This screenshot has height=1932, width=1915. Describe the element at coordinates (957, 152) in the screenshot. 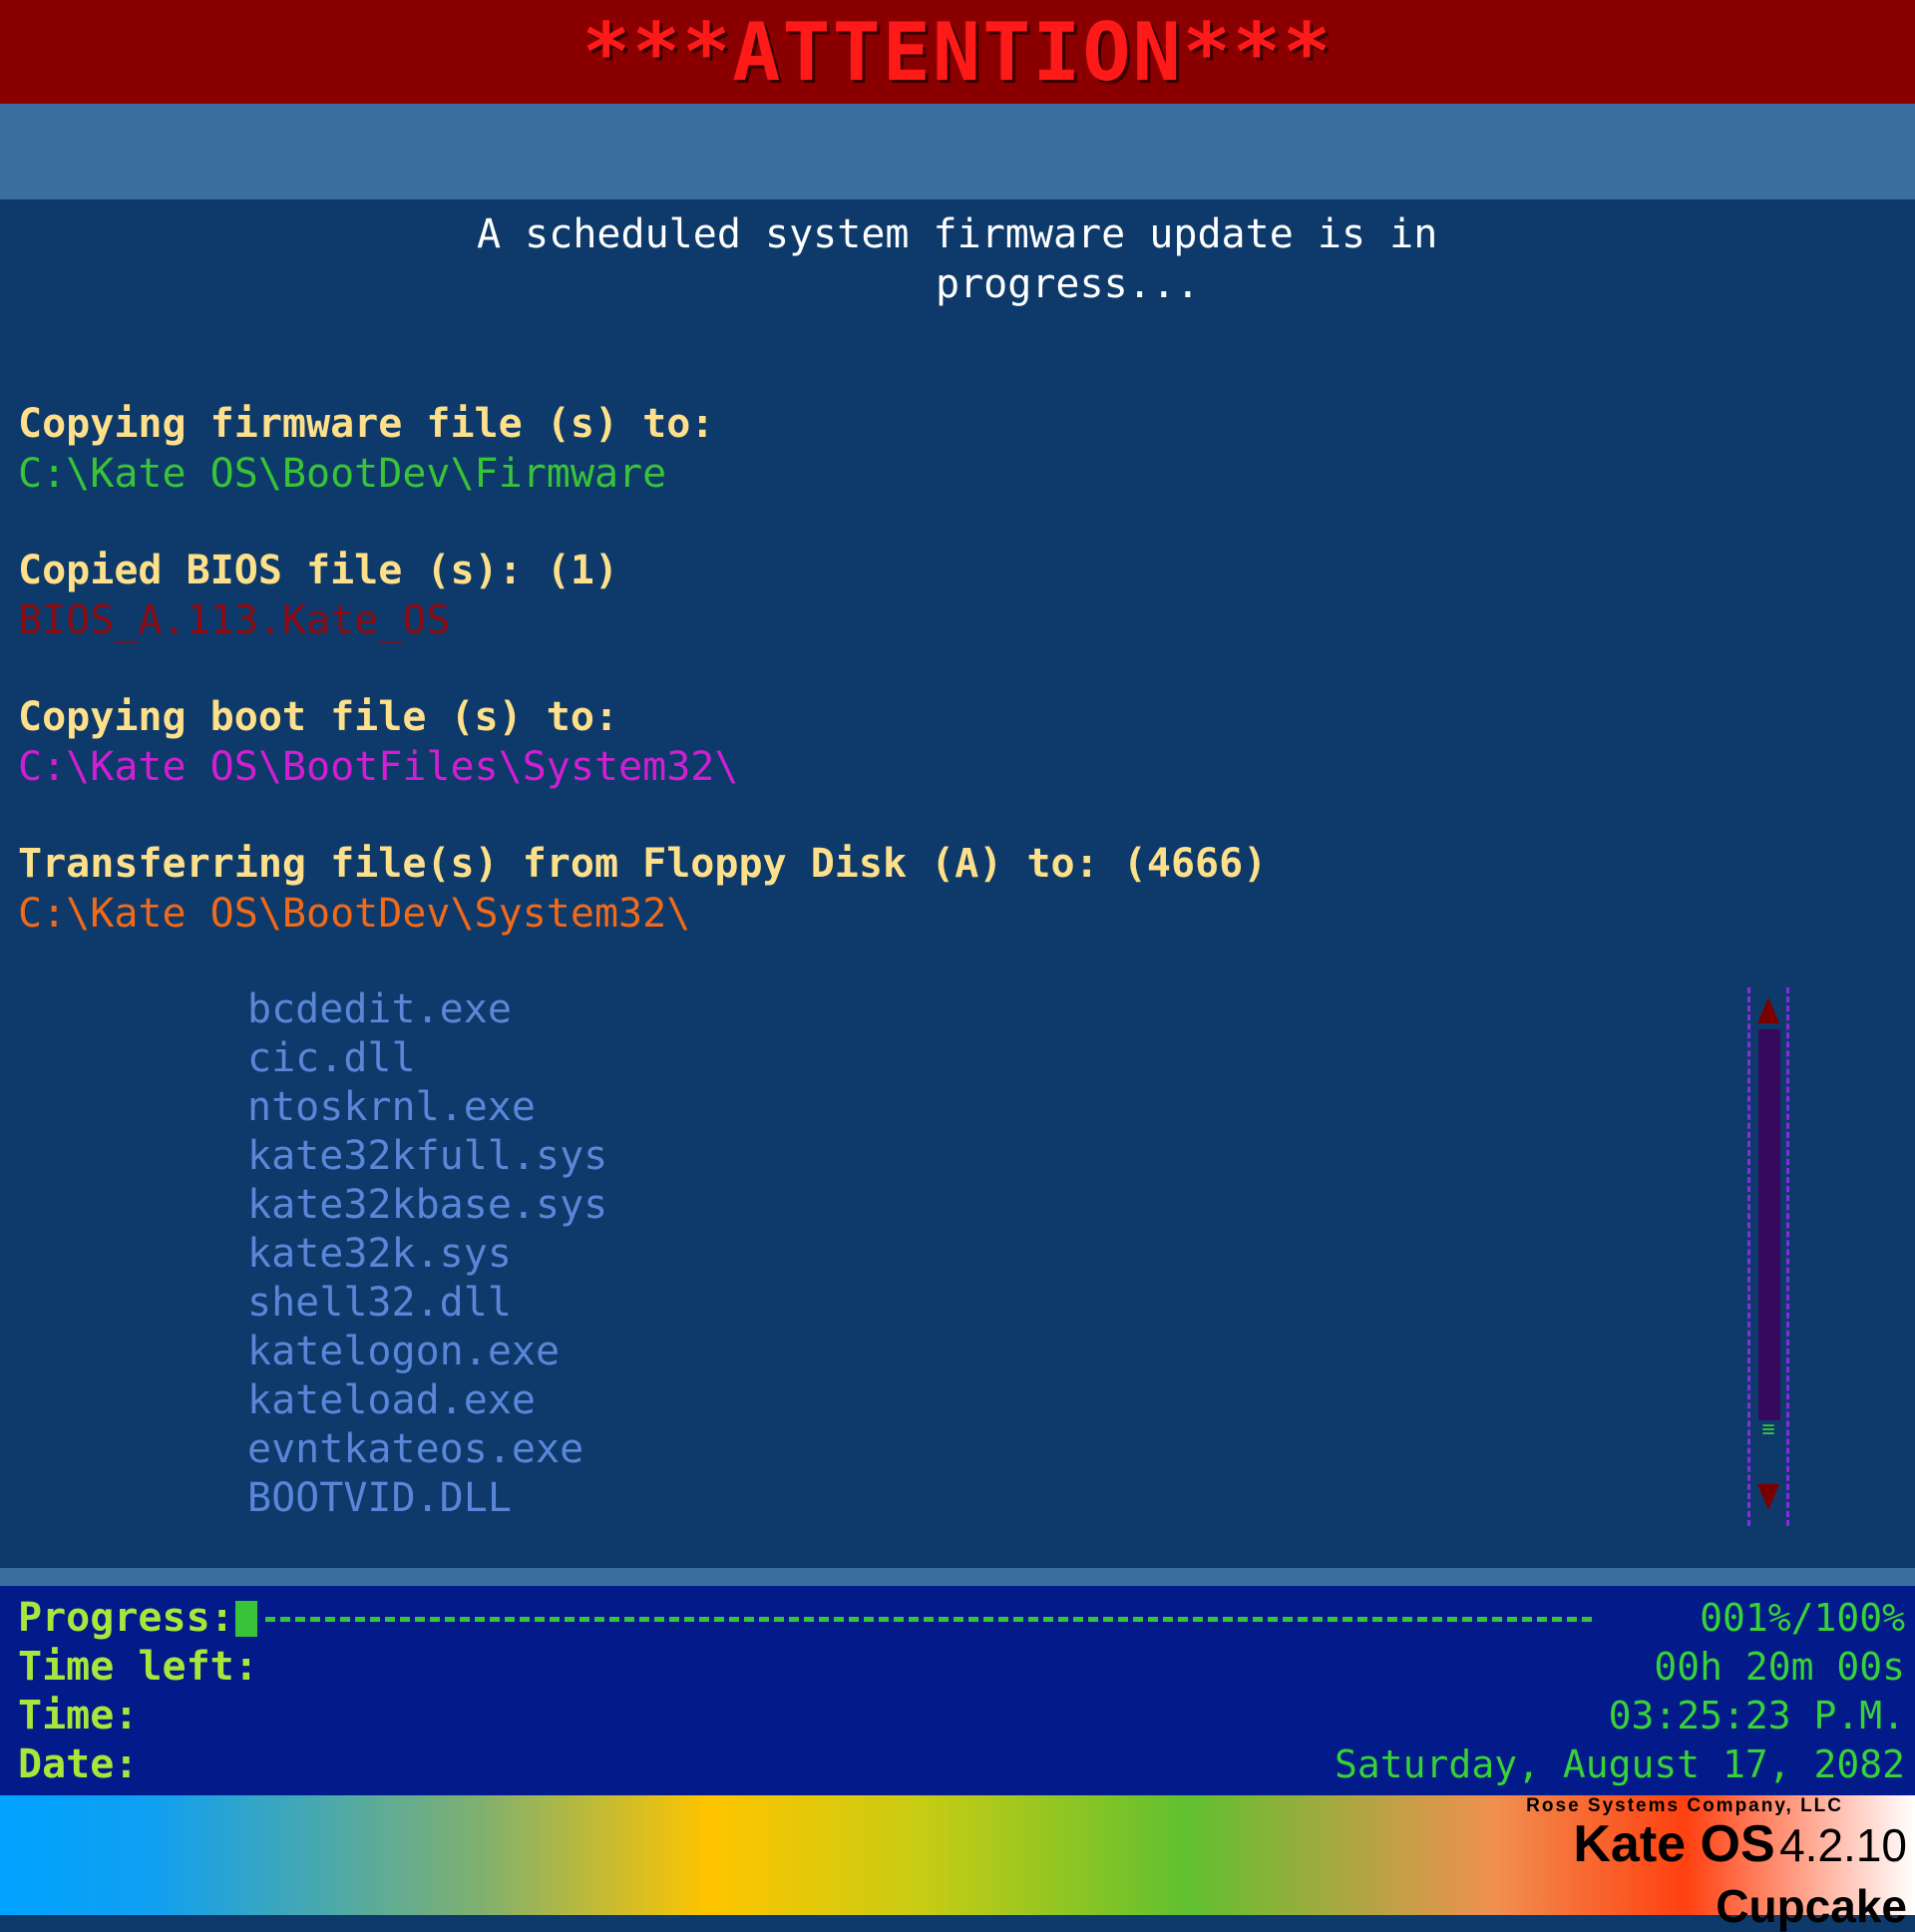

I see `header-band` at that location.